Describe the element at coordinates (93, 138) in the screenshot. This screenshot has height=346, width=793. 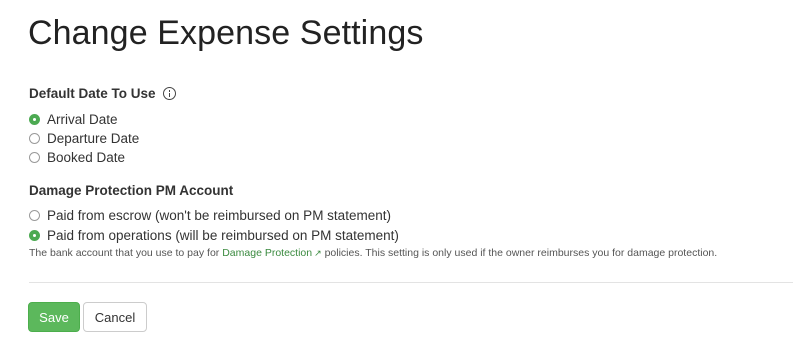
I see `radio-label: Departure Date` at that location.